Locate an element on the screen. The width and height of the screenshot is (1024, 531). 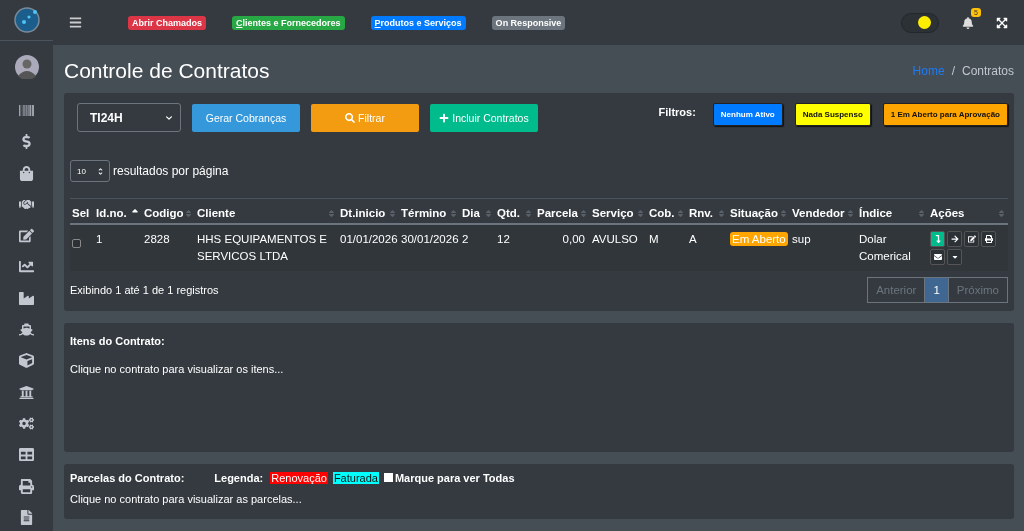
table-cell: 30/01/2026 is located at coordinates (430, 239).